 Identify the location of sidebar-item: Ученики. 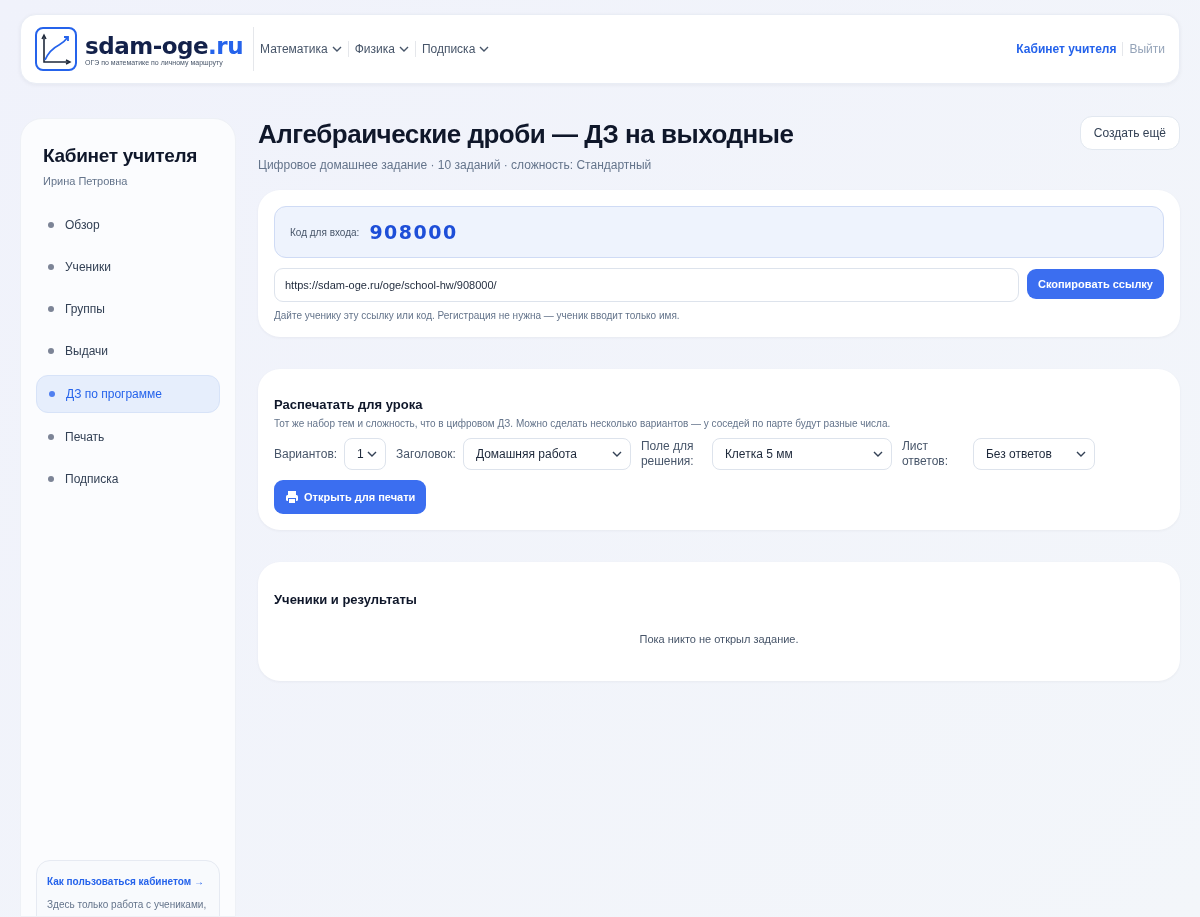
(128, 267).